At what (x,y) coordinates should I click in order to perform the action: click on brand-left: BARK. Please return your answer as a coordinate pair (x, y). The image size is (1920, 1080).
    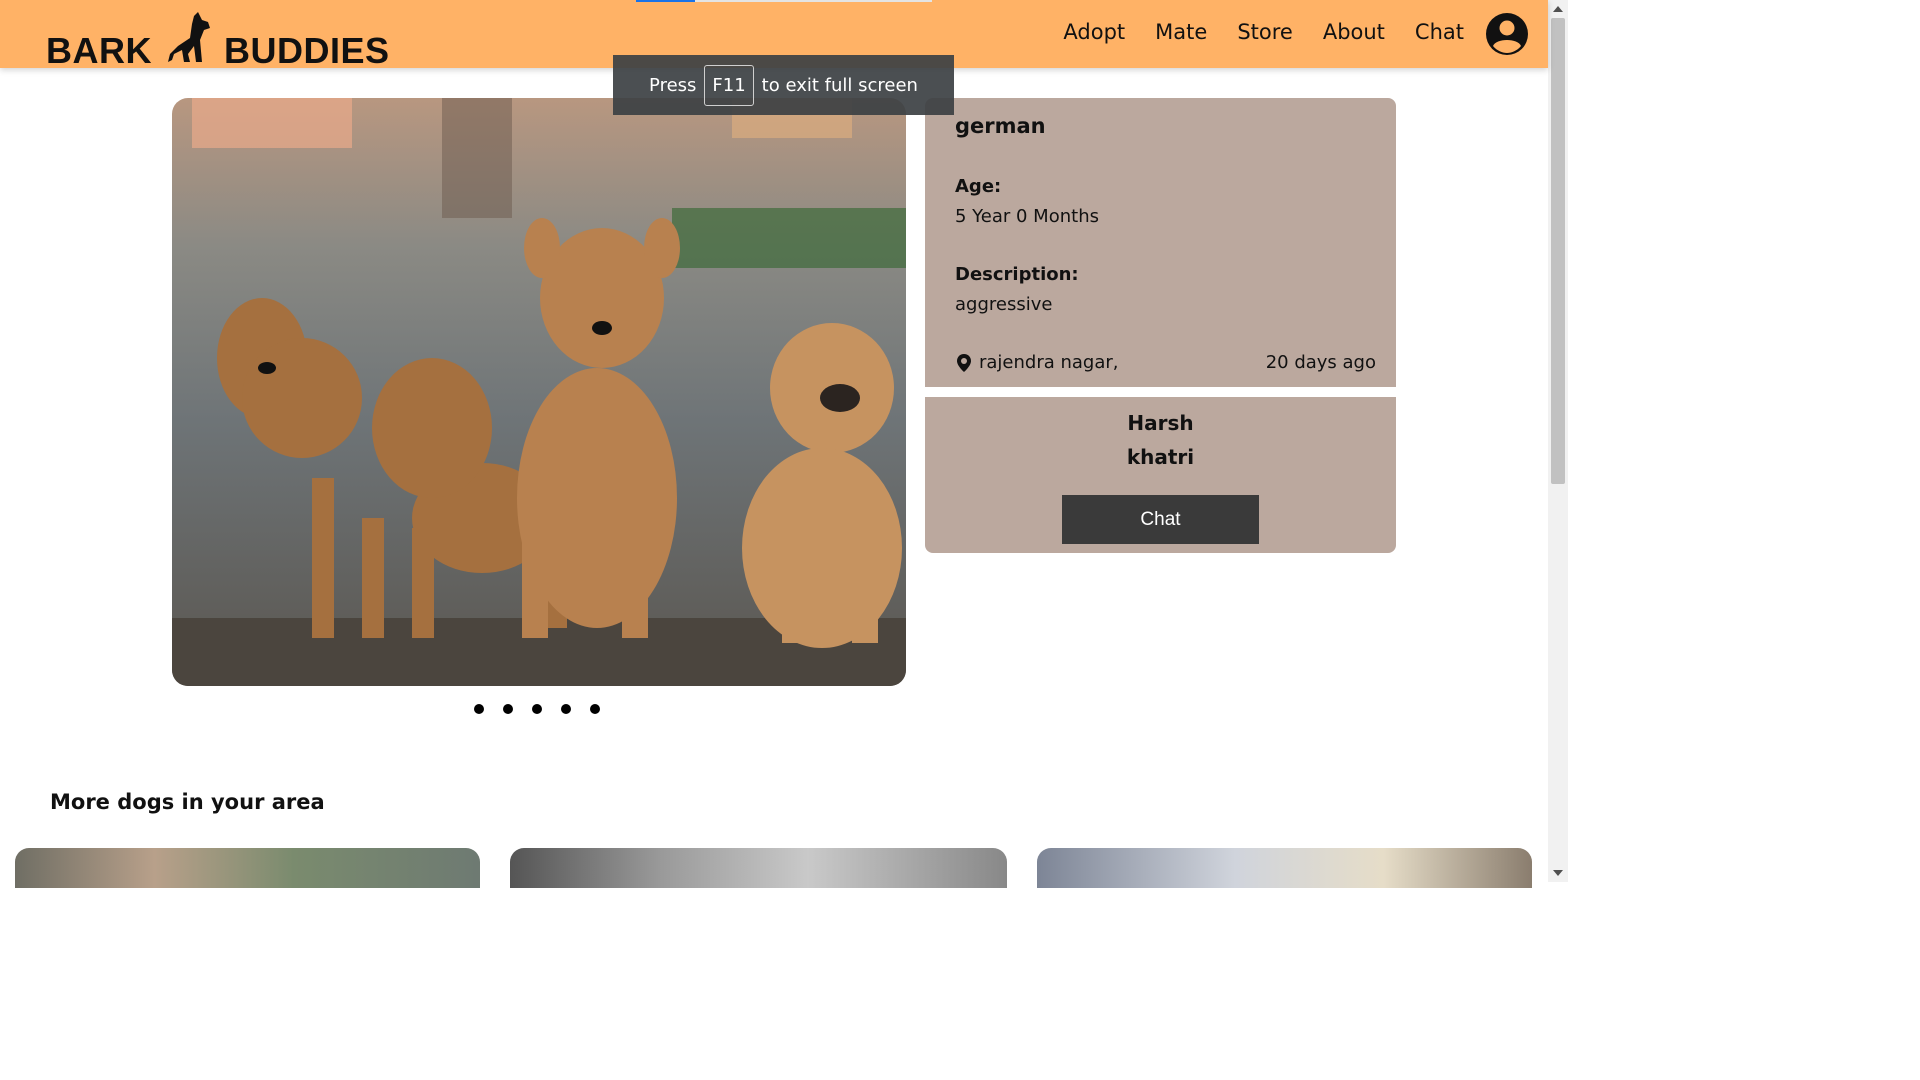
    Looking at the image, I should click on (99, 50).